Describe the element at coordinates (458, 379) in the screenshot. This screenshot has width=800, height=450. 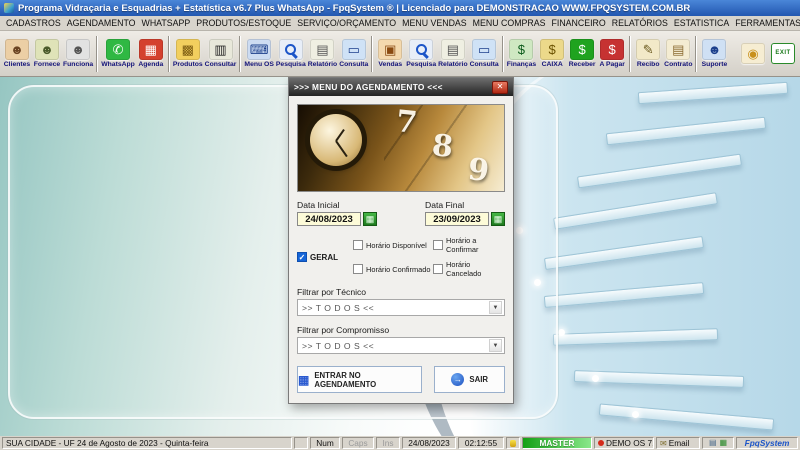
I see `exit-arrow-icon: →` at that location.